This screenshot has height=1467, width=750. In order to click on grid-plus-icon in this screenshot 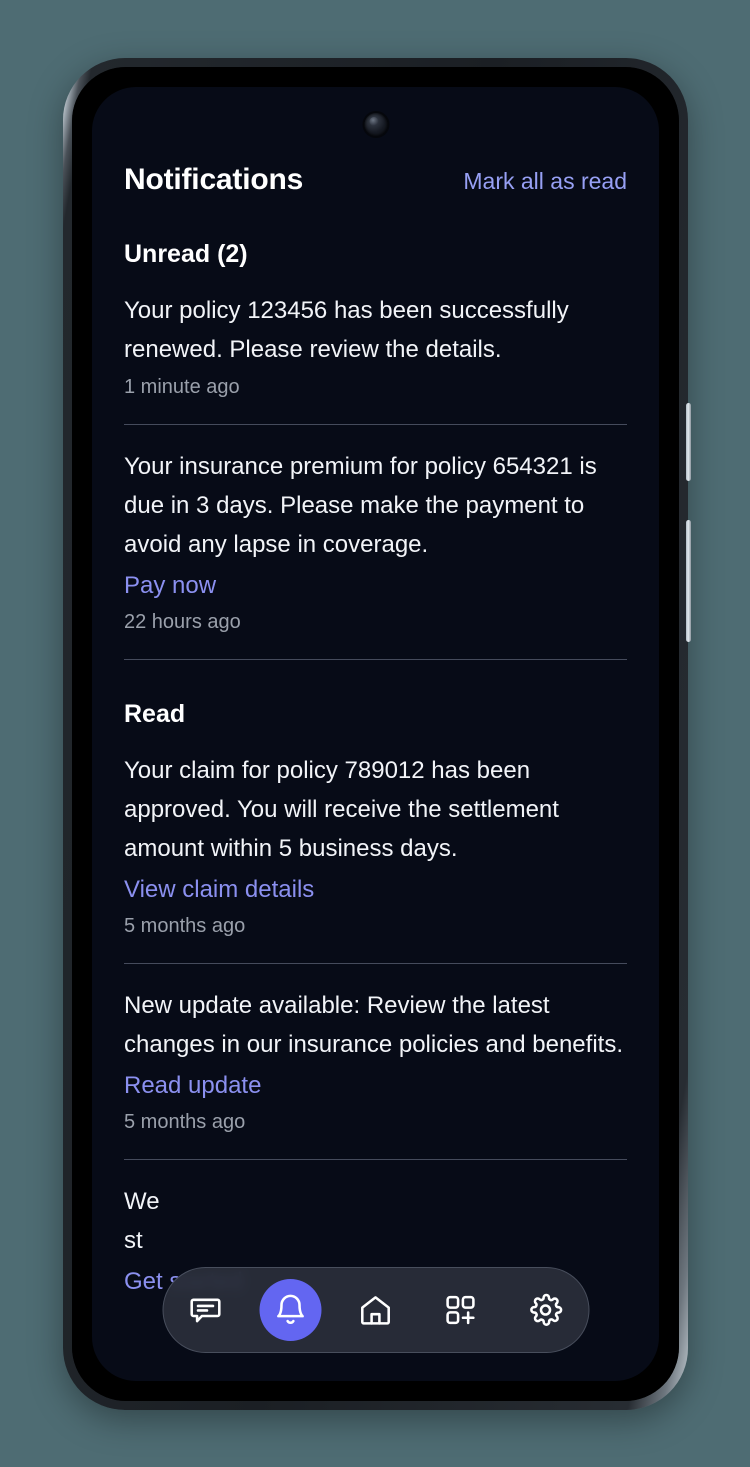, I will do `click(461, 1310)`.